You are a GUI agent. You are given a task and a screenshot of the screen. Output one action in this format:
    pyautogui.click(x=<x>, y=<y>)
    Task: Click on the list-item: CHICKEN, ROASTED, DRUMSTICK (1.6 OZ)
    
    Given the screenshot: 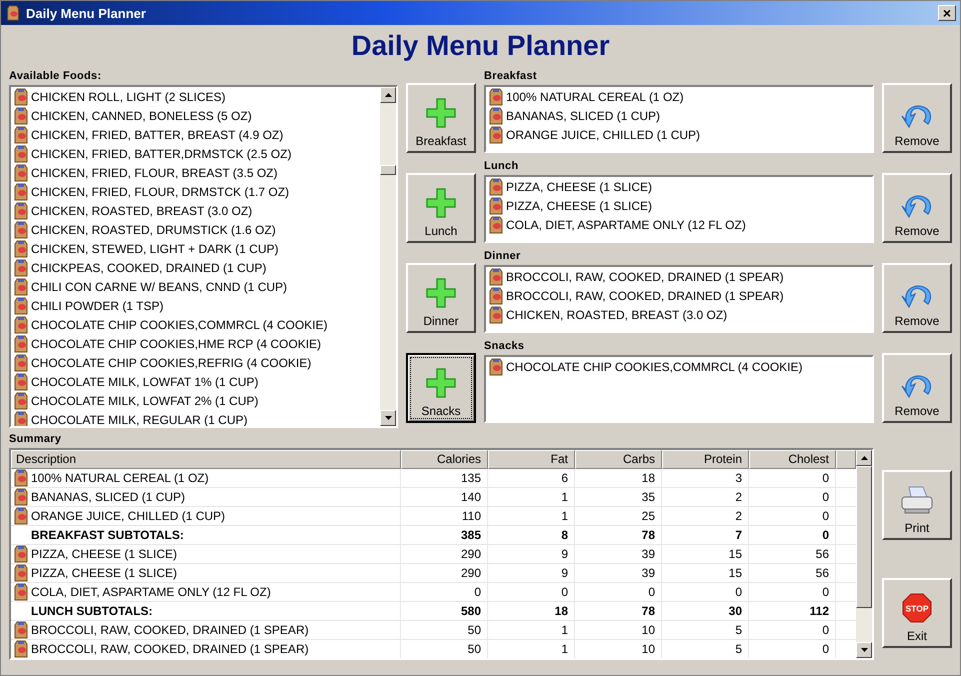 What is the action you would take?
    pyautogui.click(x=196, y=229)
    